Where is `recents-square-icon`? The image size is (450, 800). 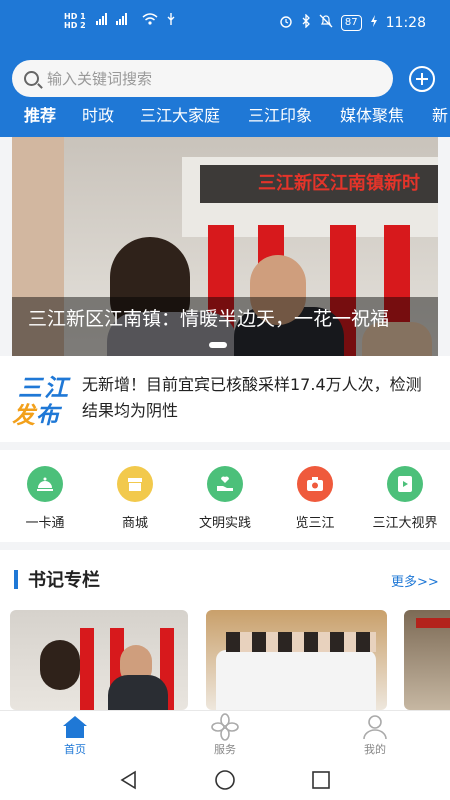
recents-square-icon is located at coordinates (321, 780).